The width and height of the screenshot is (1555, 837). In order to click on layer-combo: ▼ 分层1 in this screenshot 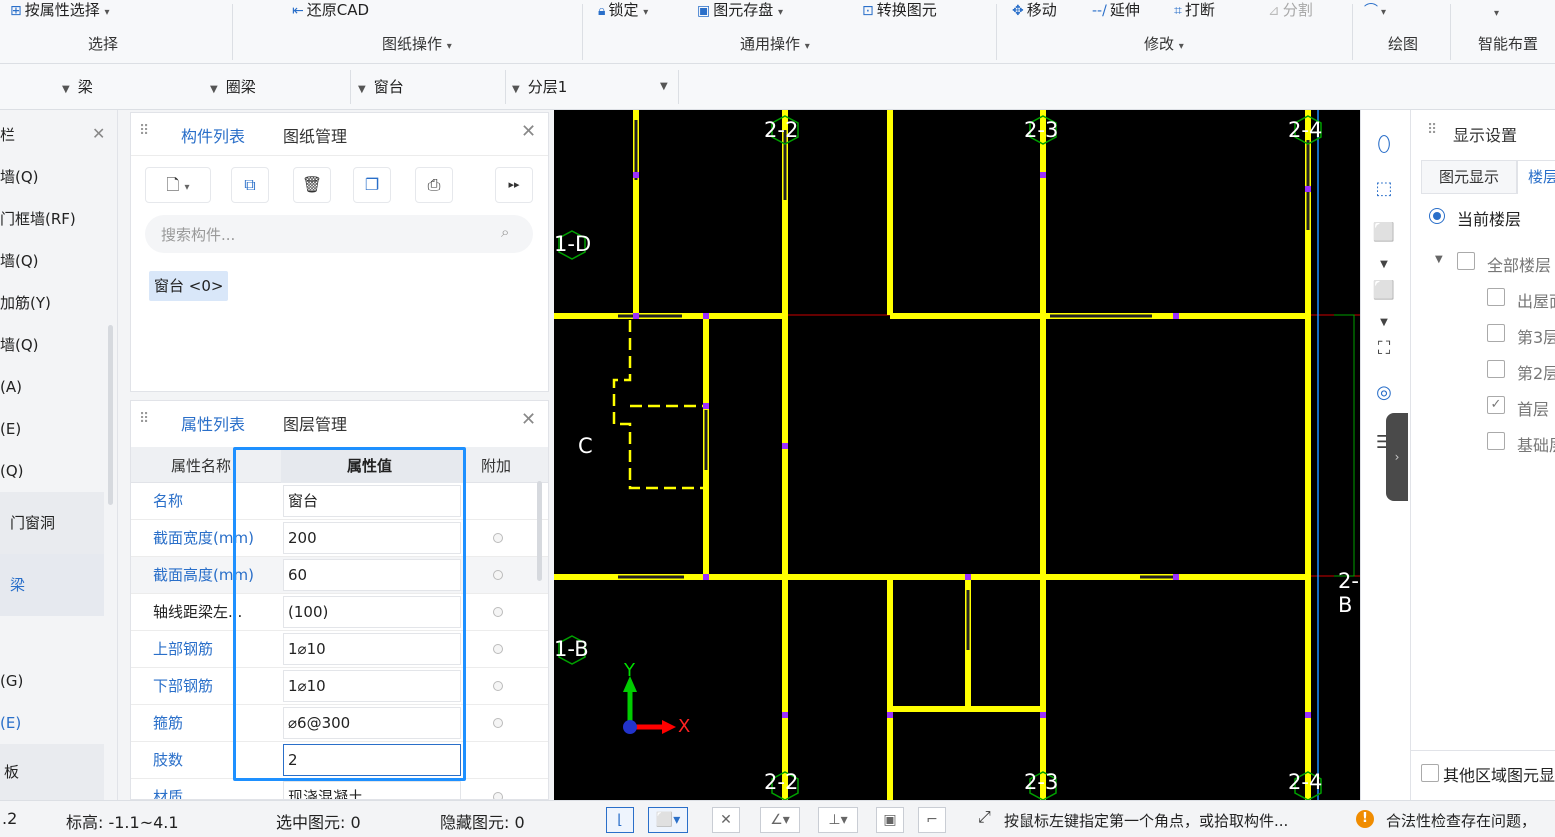, I will do `click(539, 87)`.